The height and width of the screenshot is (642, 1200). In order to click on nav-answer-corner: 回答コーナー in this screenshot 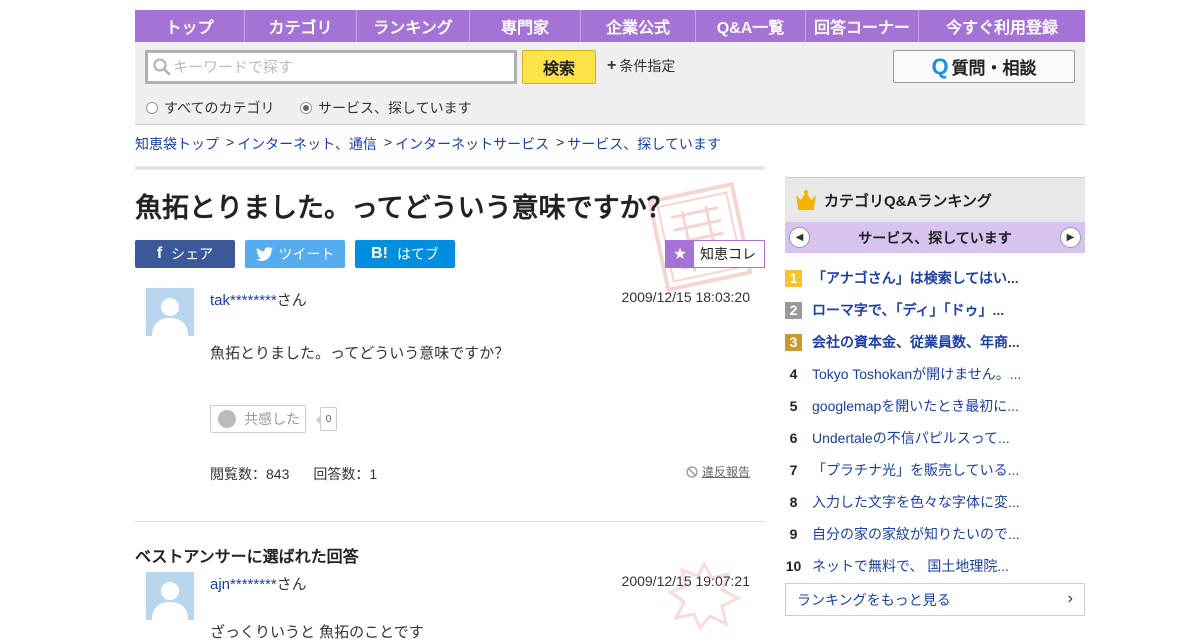, I will do `click(862, 26)`.